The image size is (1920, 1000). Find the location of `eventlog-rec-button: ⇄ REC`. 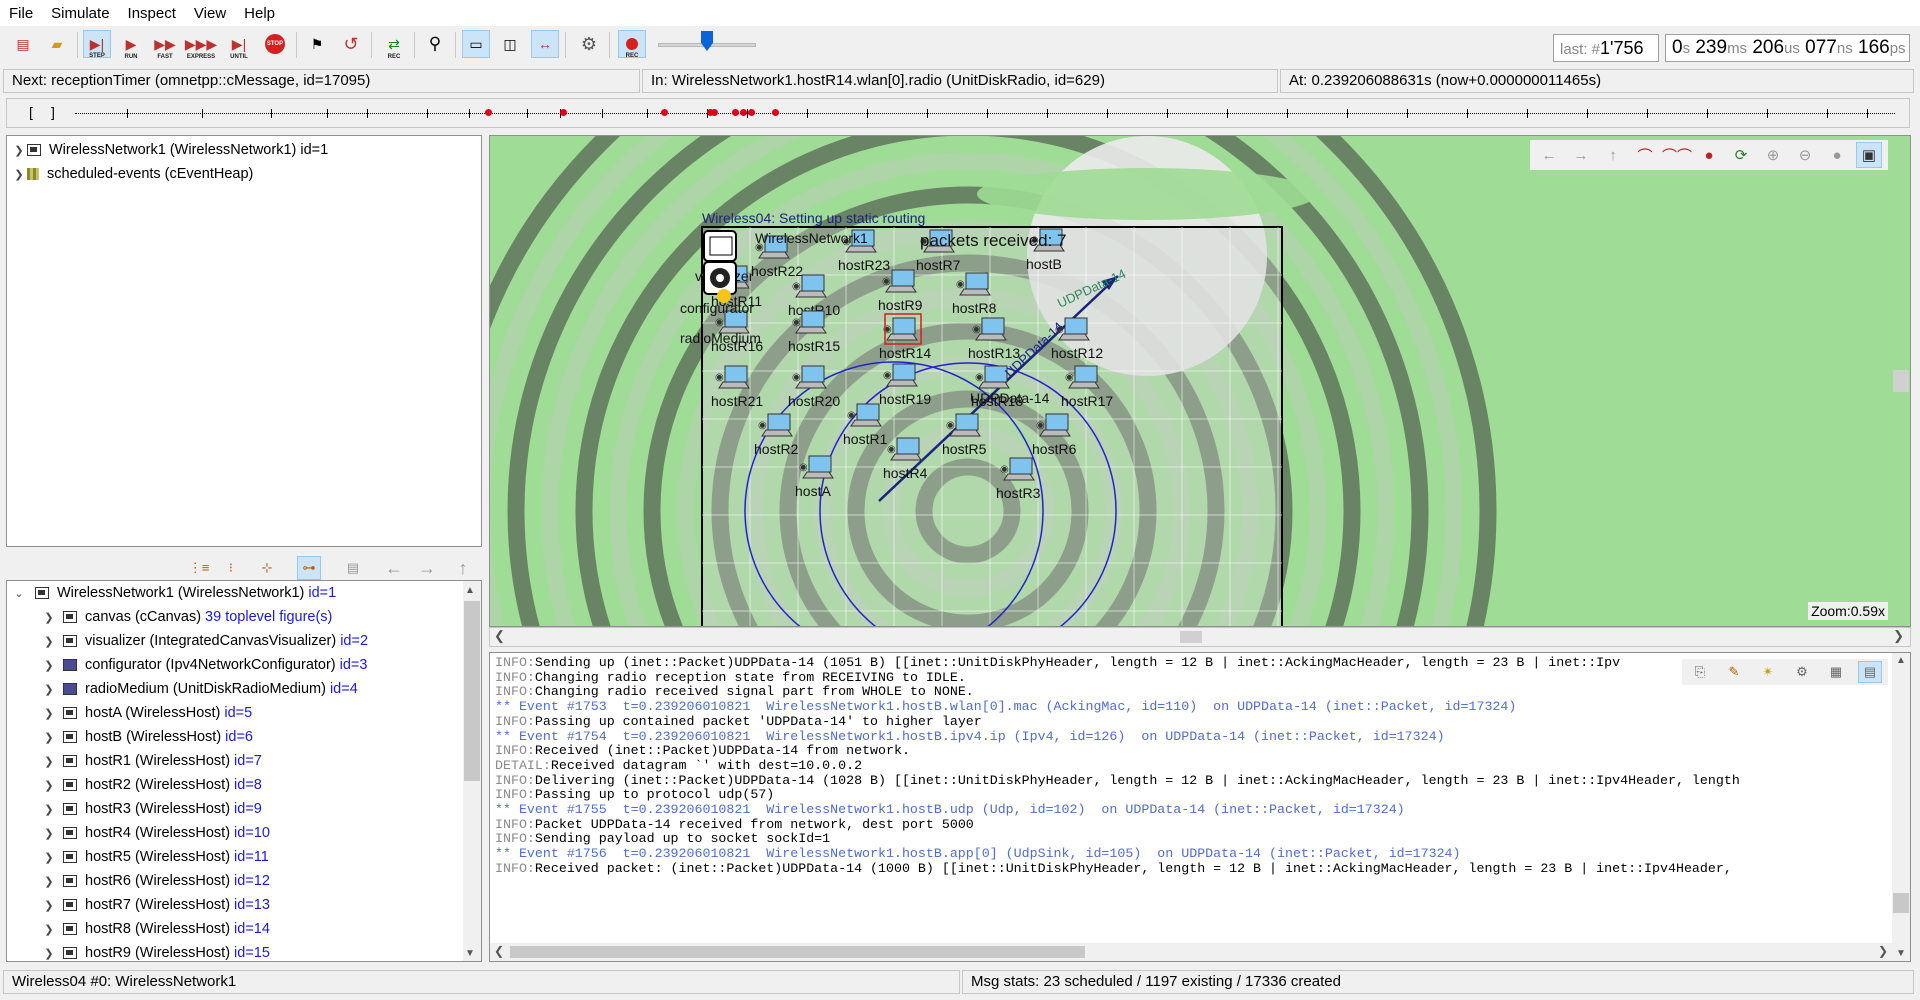

eventlog-rec-button: ⇄ REC is located at coordinates (394, 45).